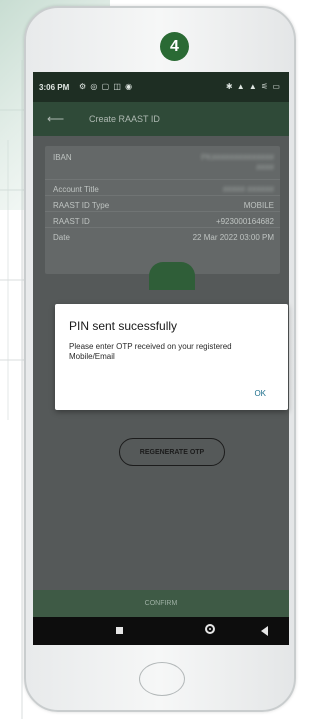 The image size is (320, 719). Describe the element at coordinates (258, 205) in the screenshot. I see `detail-value: MOBILE` at that location.